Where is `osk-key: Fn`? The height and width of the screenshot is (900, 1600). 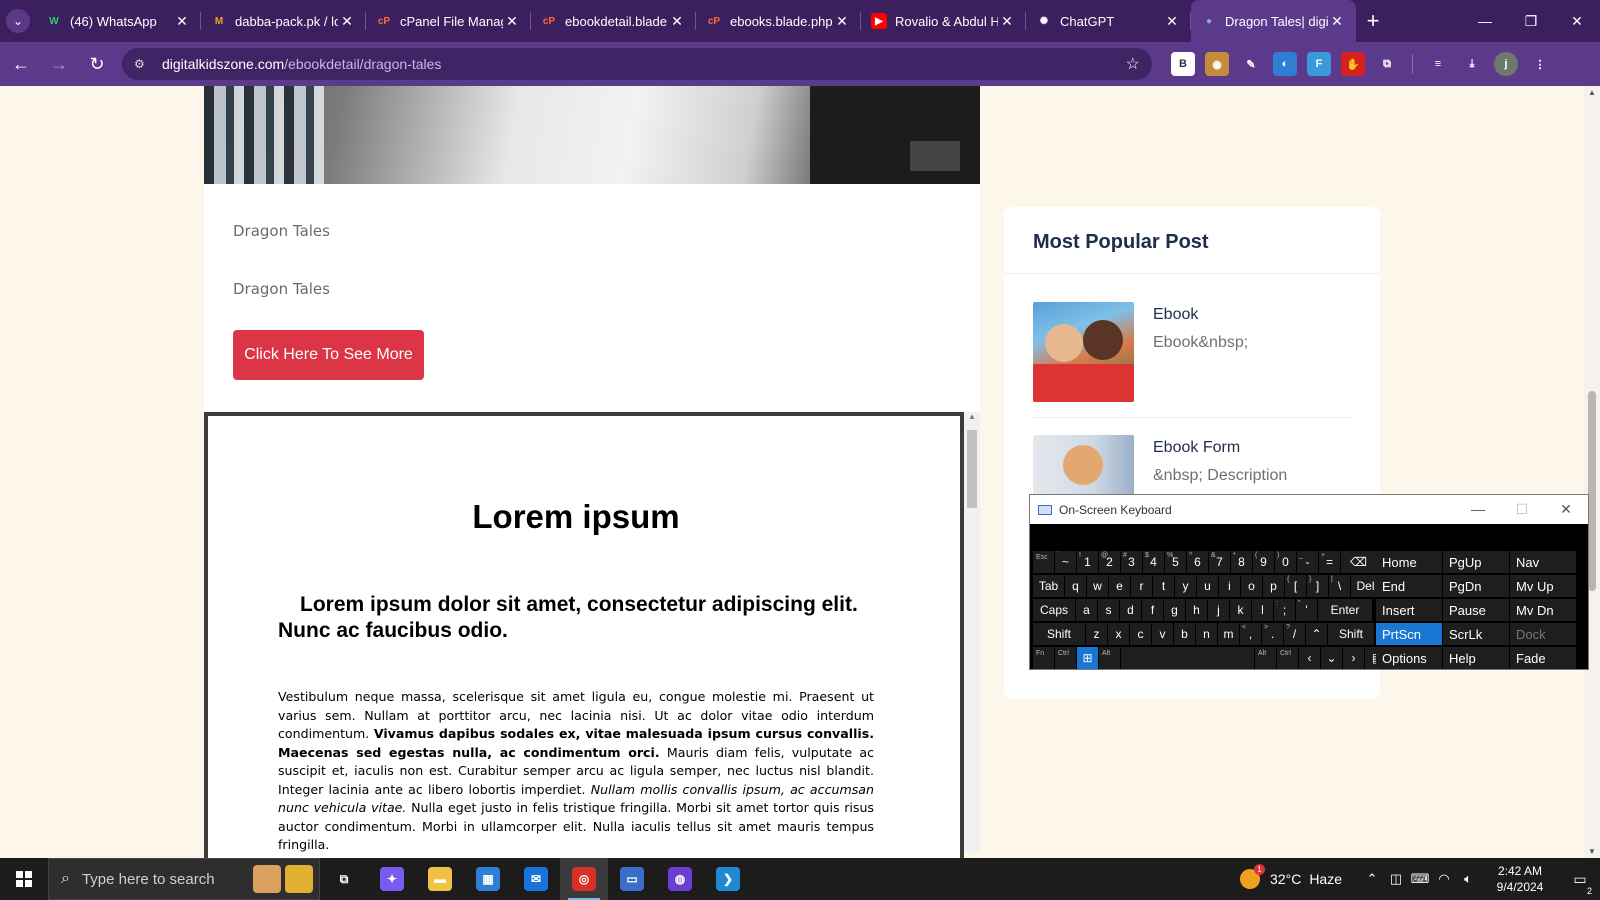 osk-key: Fn is located at coordinates (1043, 658).